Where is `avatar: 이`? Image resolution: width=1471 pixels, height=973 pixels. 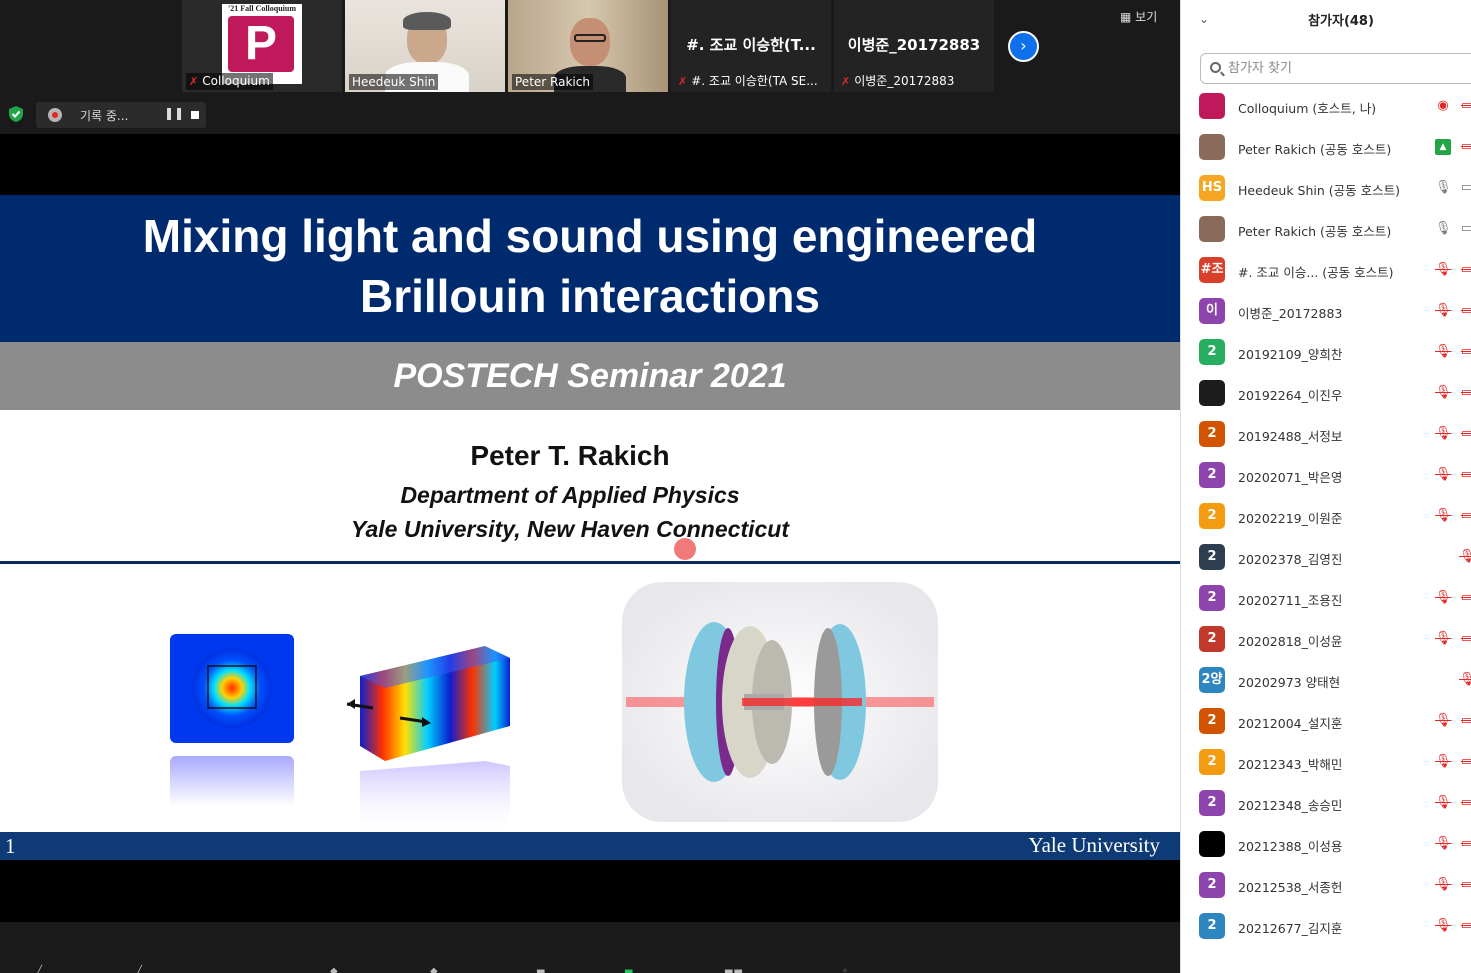 avatar: 이 is located at coordinates (1212, 311).